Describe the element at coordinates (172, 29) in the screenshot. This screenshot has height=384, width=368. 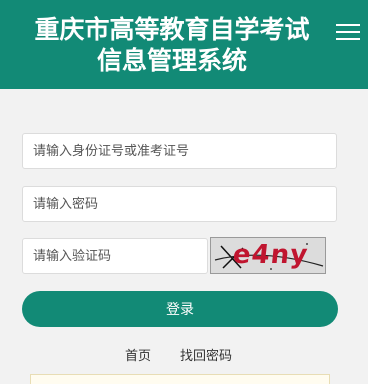
I see `title-line-1: 重庆市高等教育自学考试` at that location.